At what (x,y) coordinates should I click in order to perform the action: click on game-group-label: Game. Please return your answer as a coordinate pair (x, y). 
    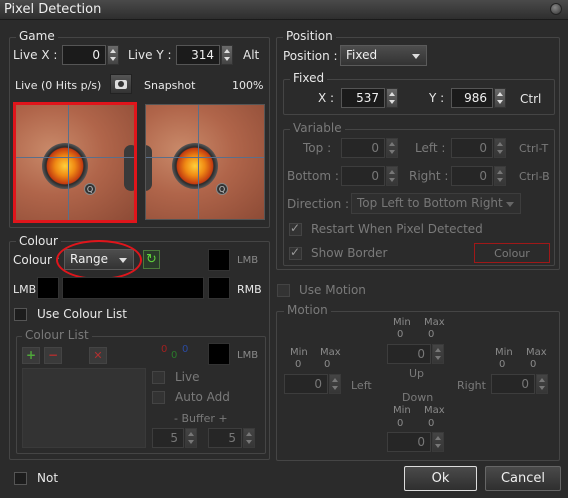
    Looking at the image, I should click on (37, 36).